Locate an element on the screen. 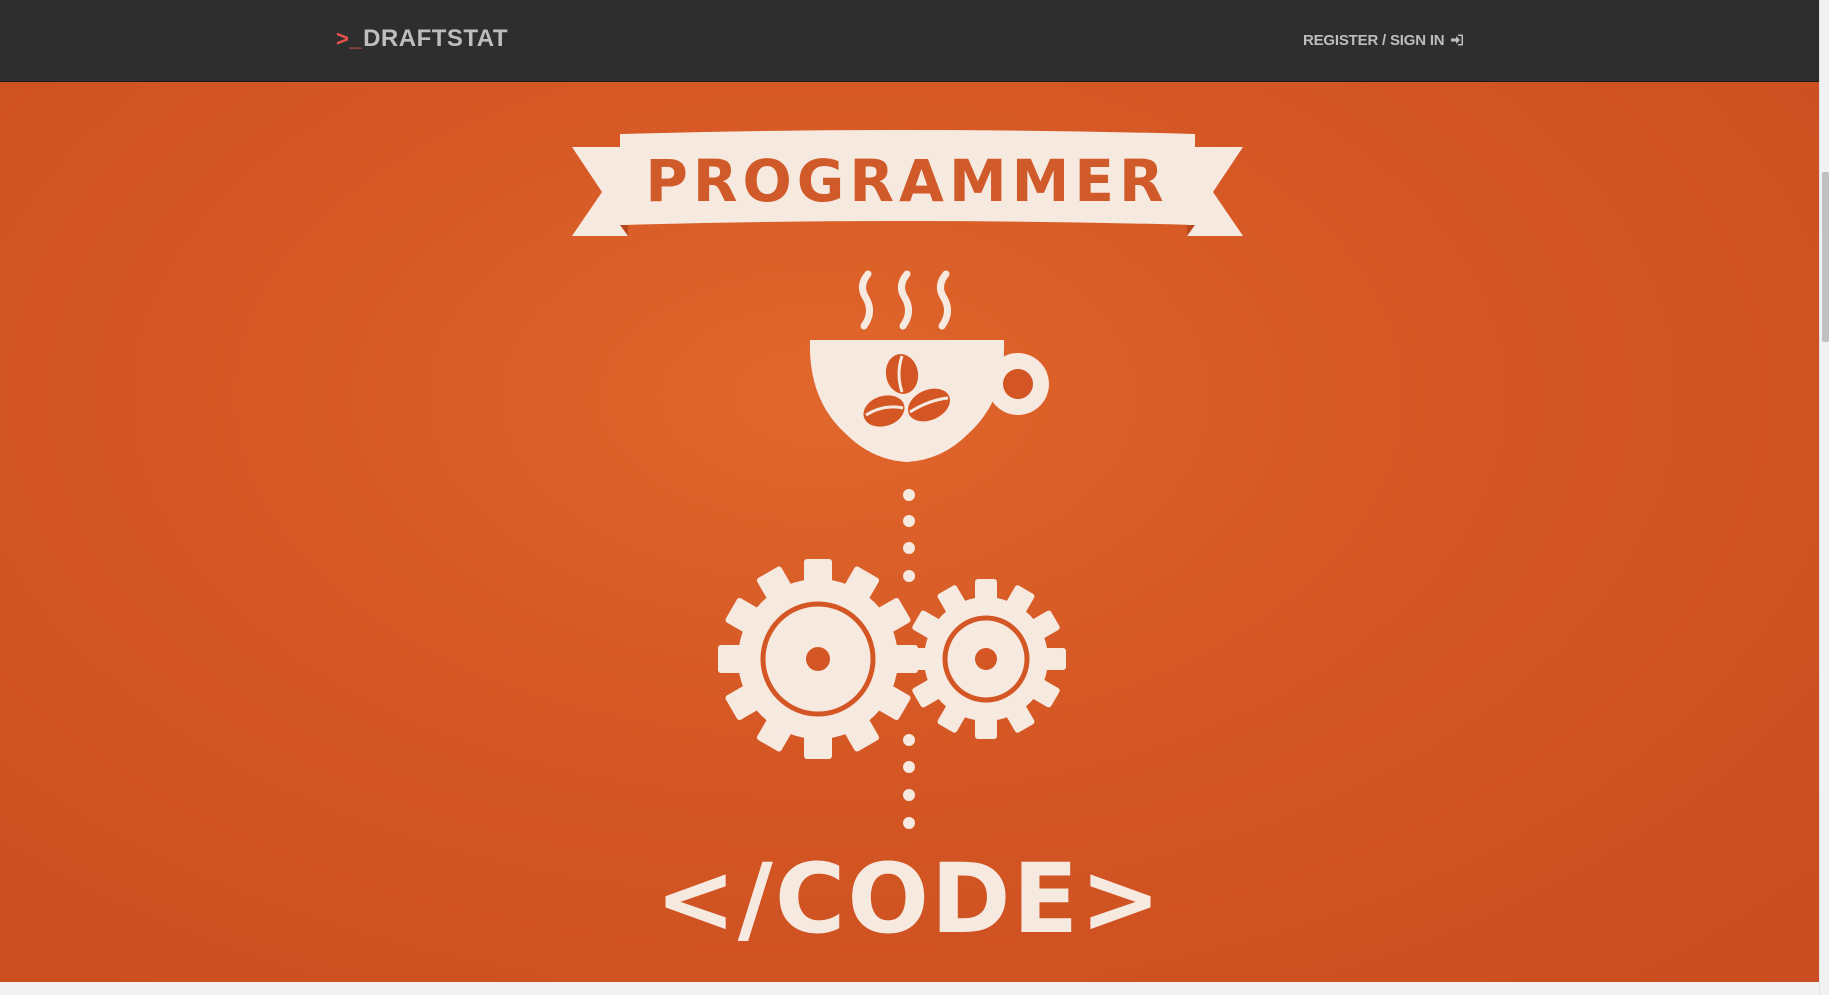 This screenshot has width=1829, height=995. top-navbar: >_ DRAFTSTAT REGISTER / SIGN IN is located at coordinates (909, 41).